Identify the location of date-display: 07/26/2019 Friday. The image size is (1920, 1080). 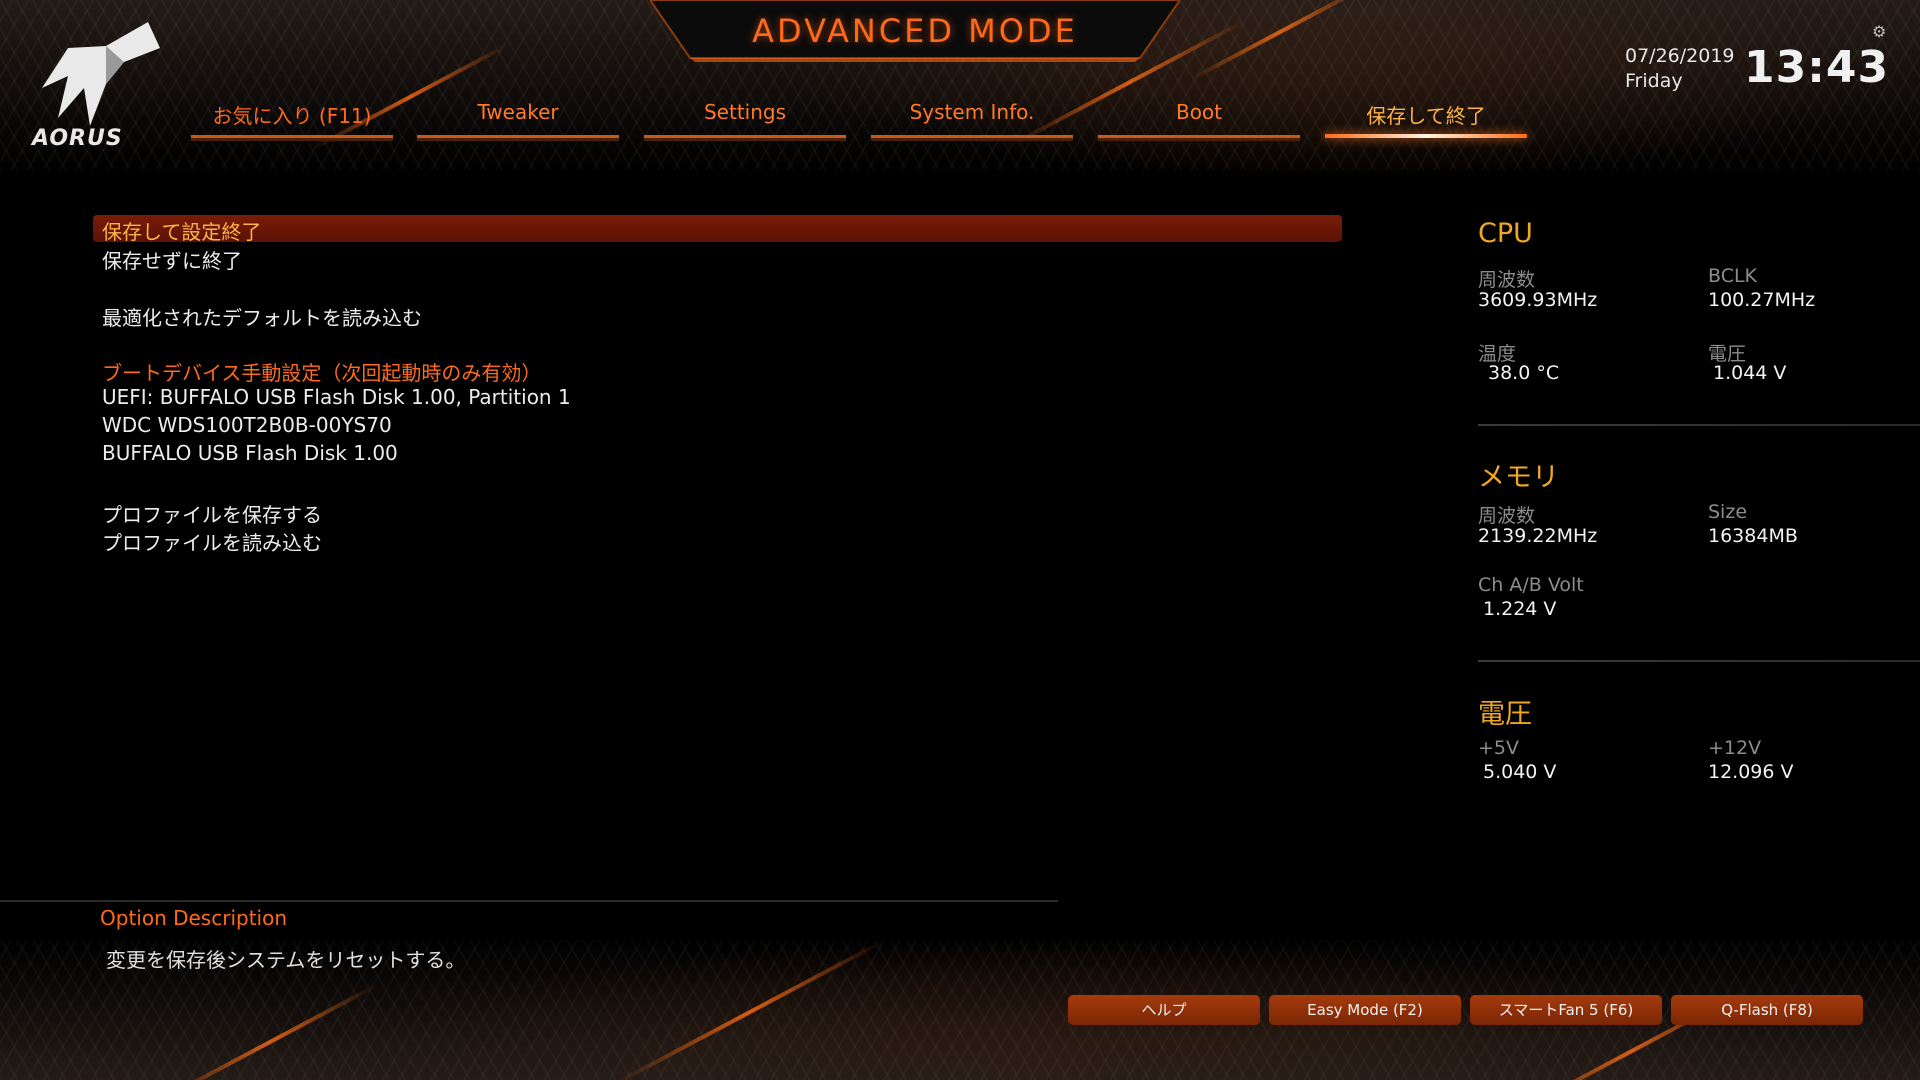
(1680, 69).